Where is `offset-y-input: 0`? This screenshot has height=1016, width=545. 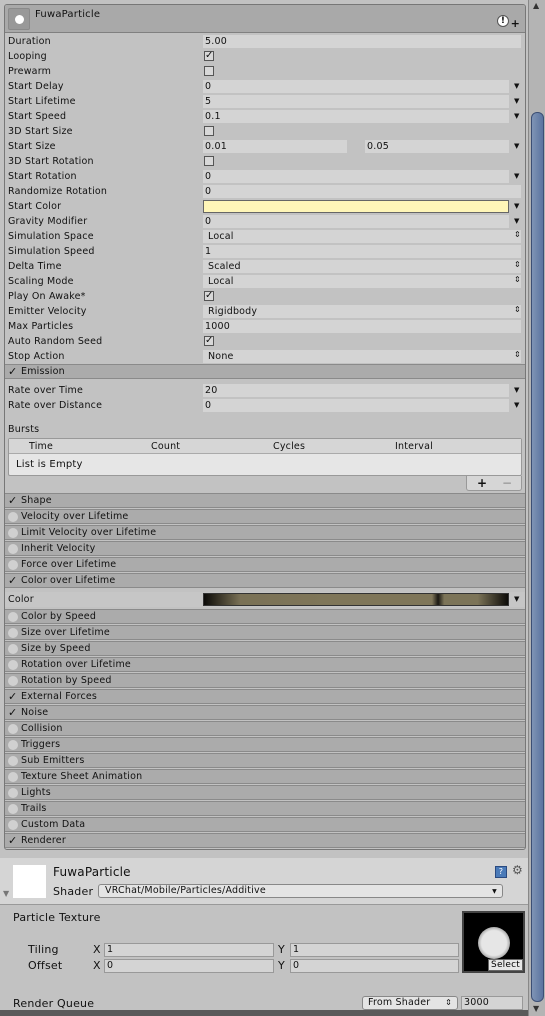 offset-y-input: 0 is located at coordinates (374, 966).